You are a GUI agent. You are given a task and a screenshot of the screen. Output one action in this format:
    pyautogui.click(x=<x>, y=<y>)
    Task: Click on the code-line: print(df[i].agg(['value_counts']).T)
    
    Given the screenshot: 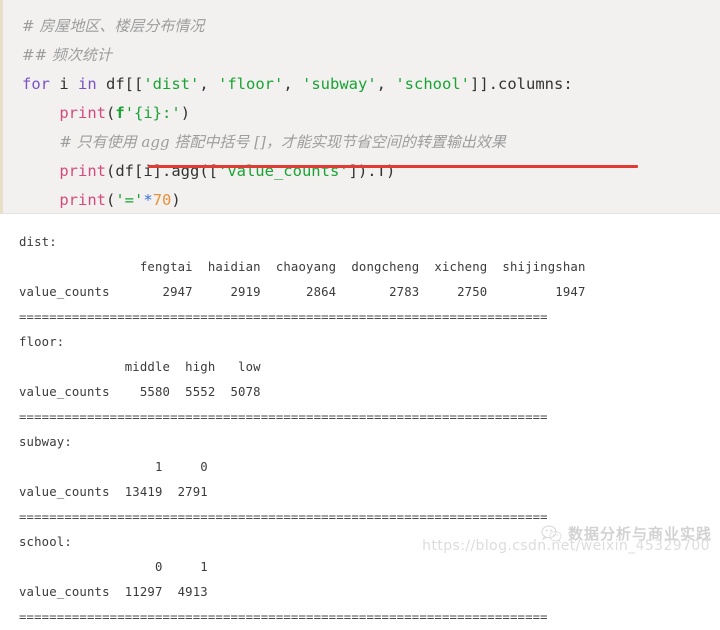 What is the action you would take?
    pyautogui.click(x=361, y=171)
    